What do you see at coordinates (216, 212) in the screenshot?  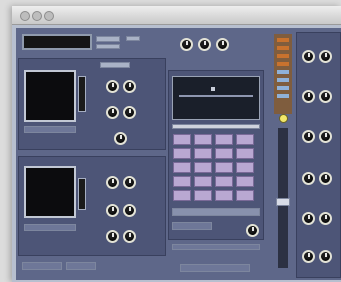 I see `center-lower-bar` at bounding box center [216, 212].